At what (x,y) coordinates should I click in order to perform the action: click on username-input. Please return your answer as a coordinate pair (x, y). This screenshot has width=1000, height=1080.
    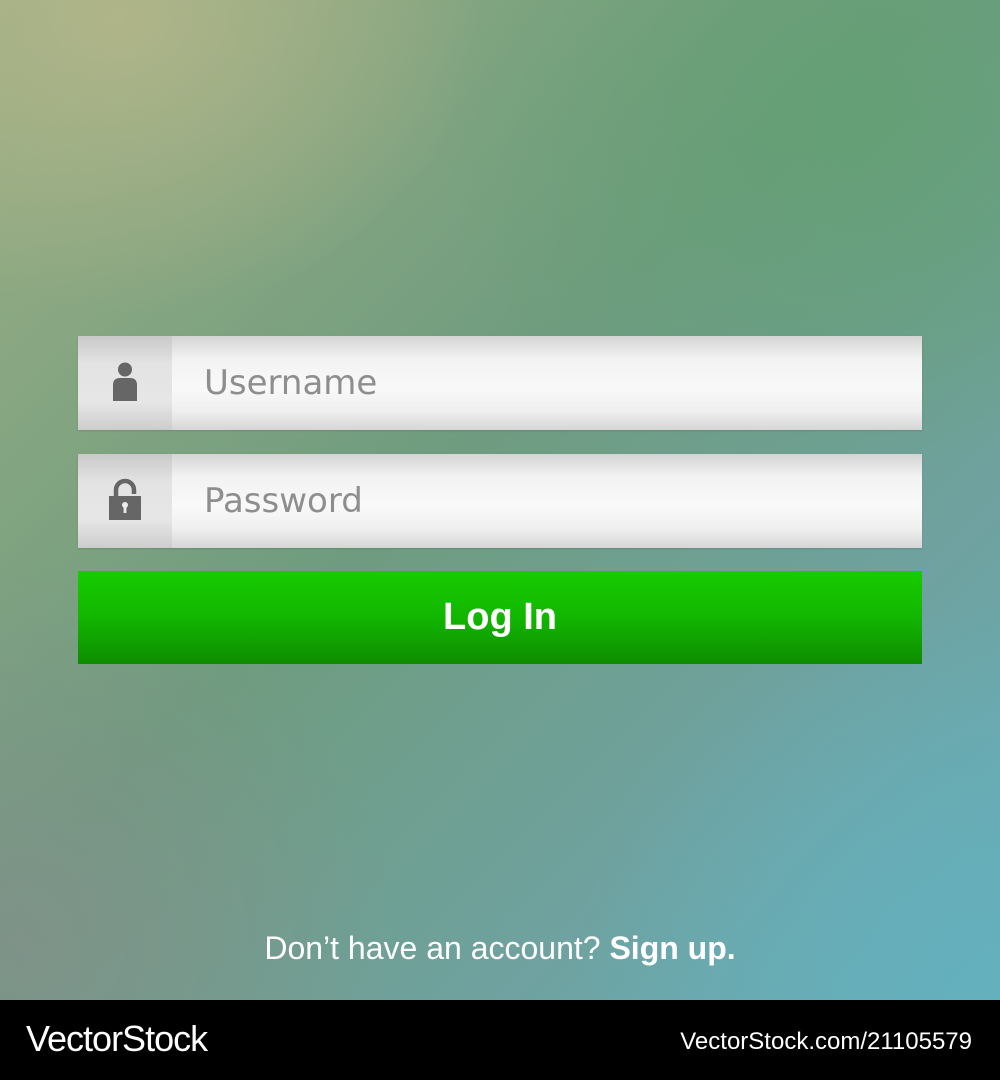
    Looking at the image, I should click on (547, 383).